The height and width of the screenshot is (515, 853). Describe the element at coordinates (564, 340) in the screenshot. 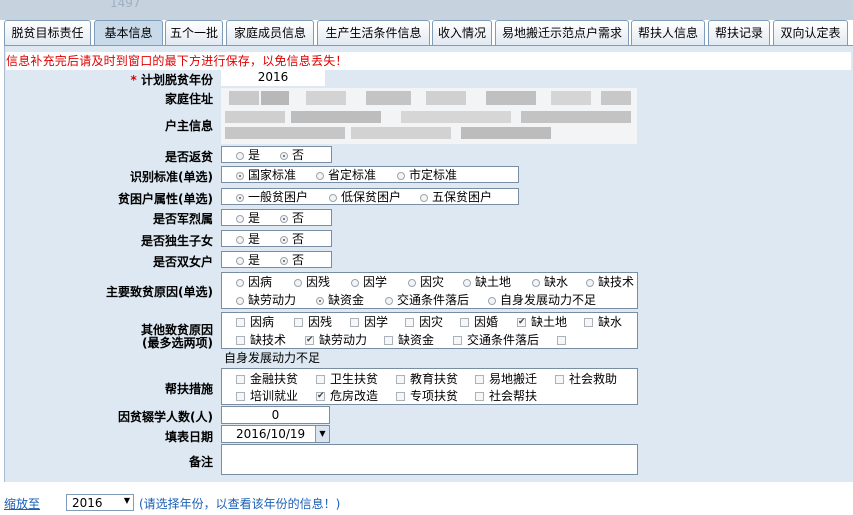

I see `check-other-motivation` at that location.